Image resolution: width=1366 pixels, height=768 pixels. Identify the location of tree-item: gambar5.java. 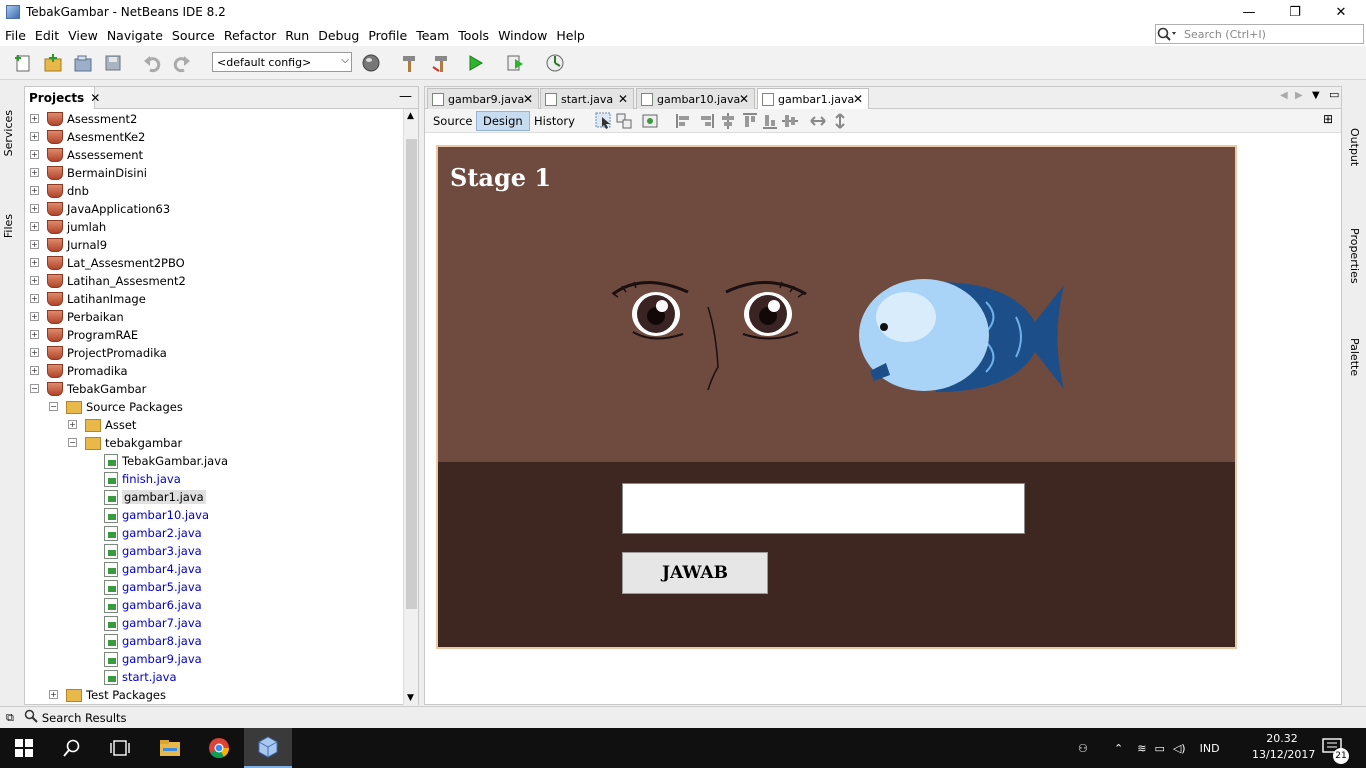
(153, 587).